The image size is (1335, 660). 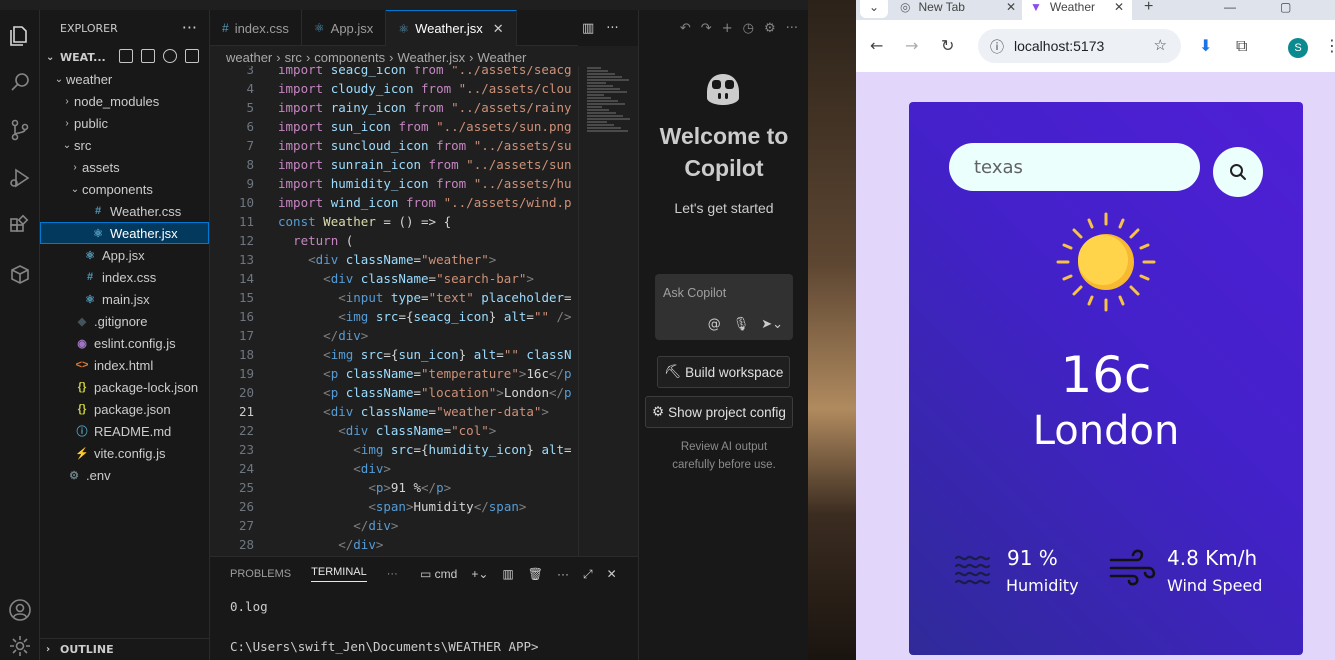 I want to click on file-type-icon: ⚡, so click(x=82, y=453).